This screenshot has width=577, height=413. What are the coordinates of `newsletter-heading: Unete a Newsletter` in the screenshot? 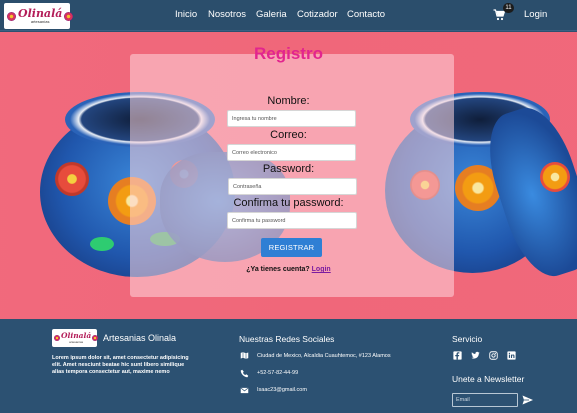 It's located at (488, 379).